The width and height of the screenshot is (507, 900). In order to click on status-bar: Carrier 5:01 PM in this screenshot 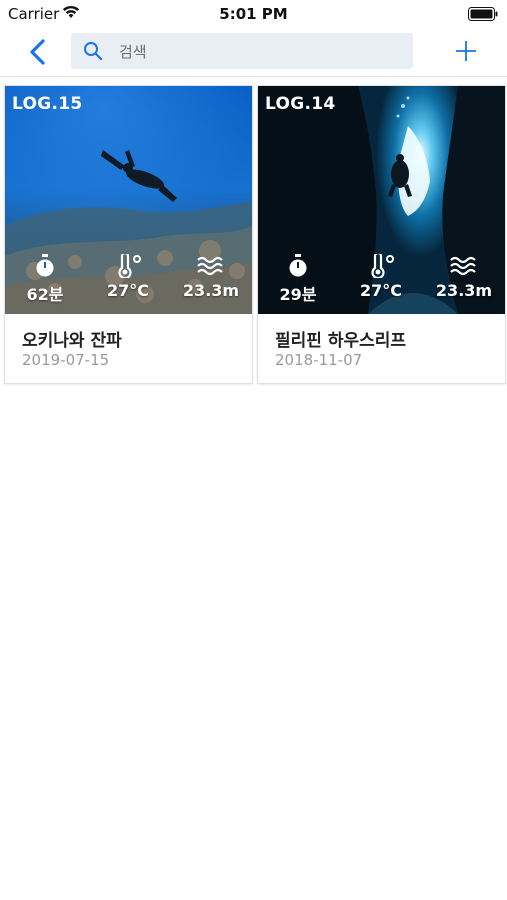, I will do `click(253, 14)`.